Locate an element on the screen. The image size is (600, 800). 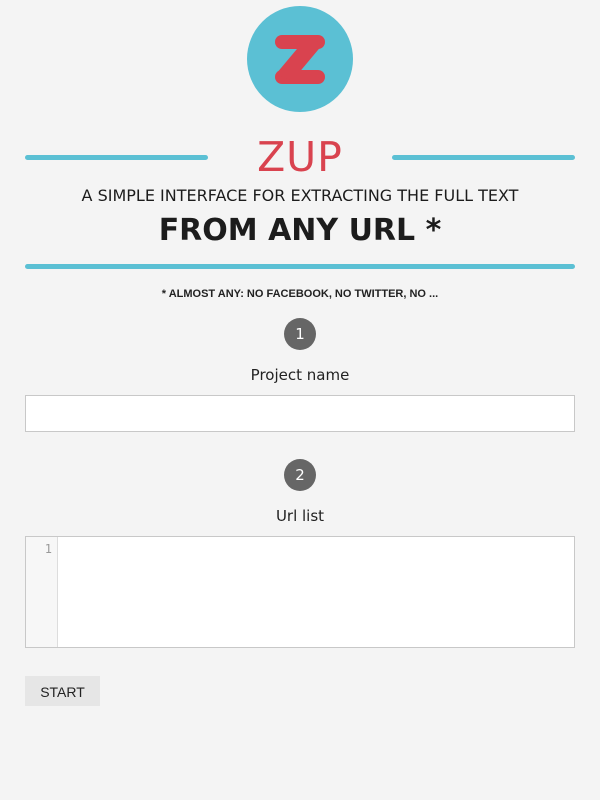
url-list-text-area is located at coordinates (316, 592).